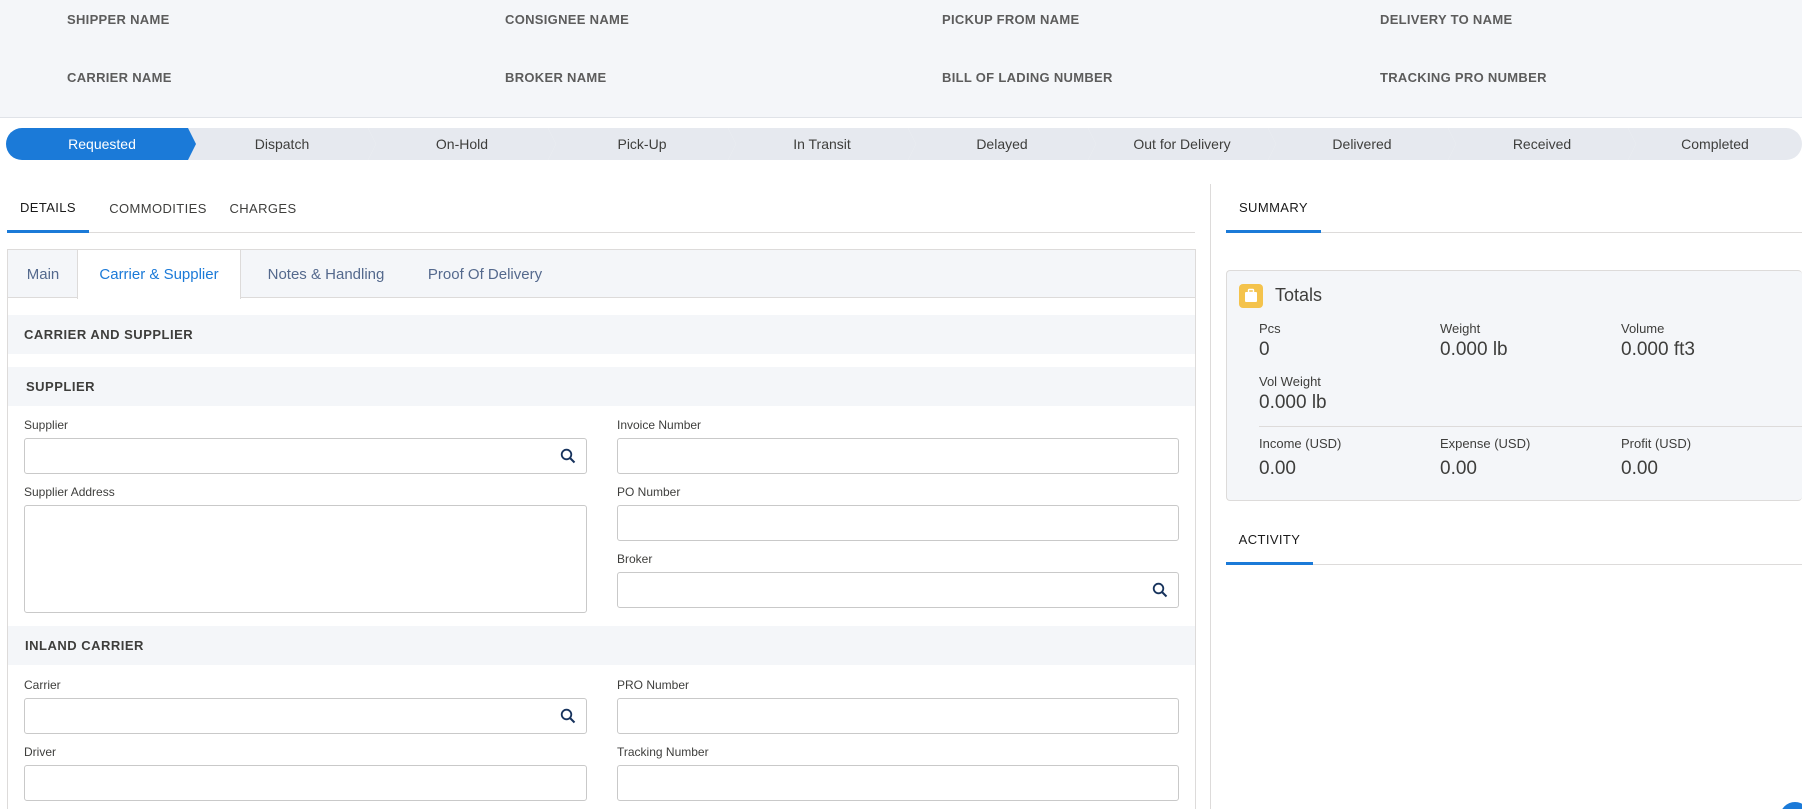 This screenshot has width=1802, height=809. Describe the element at coordinates (1270, 328) in the screenshot. I see `pcs-label: Pcs` at that location.